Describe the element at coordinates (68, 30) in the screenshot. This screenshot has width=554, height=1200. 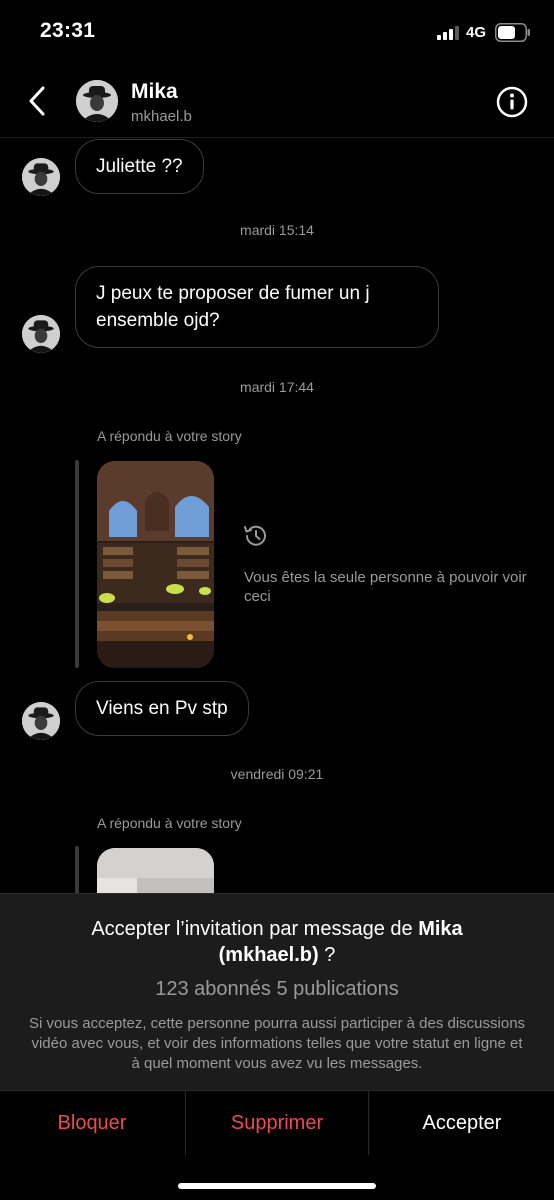
I see `status-time: 23:31` at that location.